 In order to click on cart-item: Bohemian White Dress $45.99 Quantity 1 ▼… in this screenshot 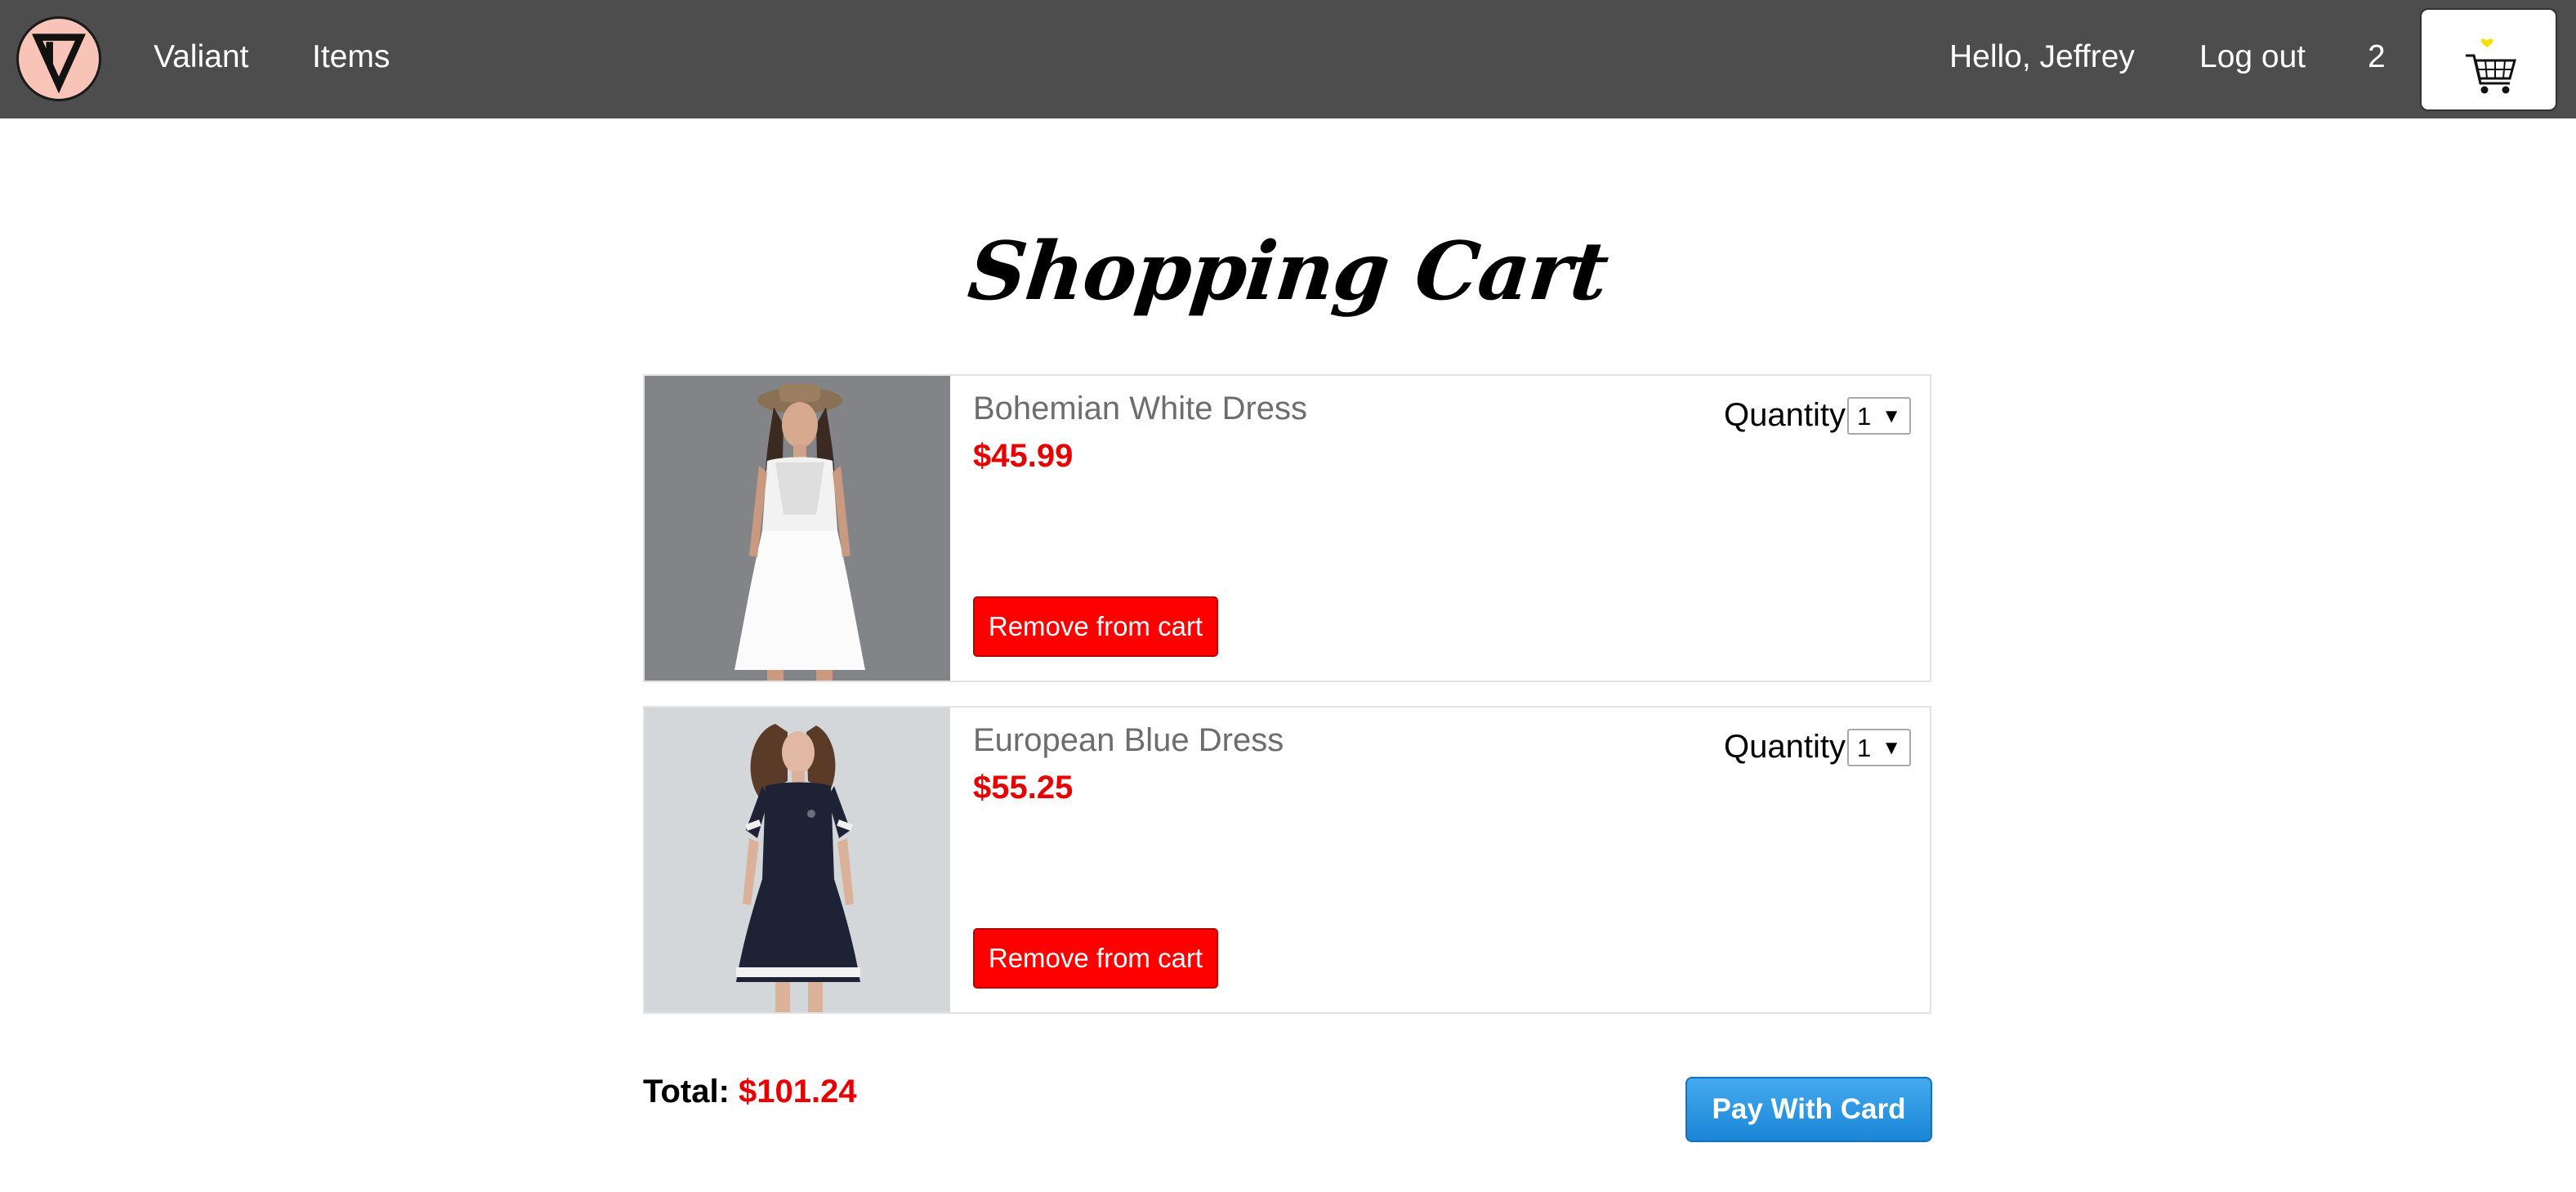, I will do `click(1287, 528)`.